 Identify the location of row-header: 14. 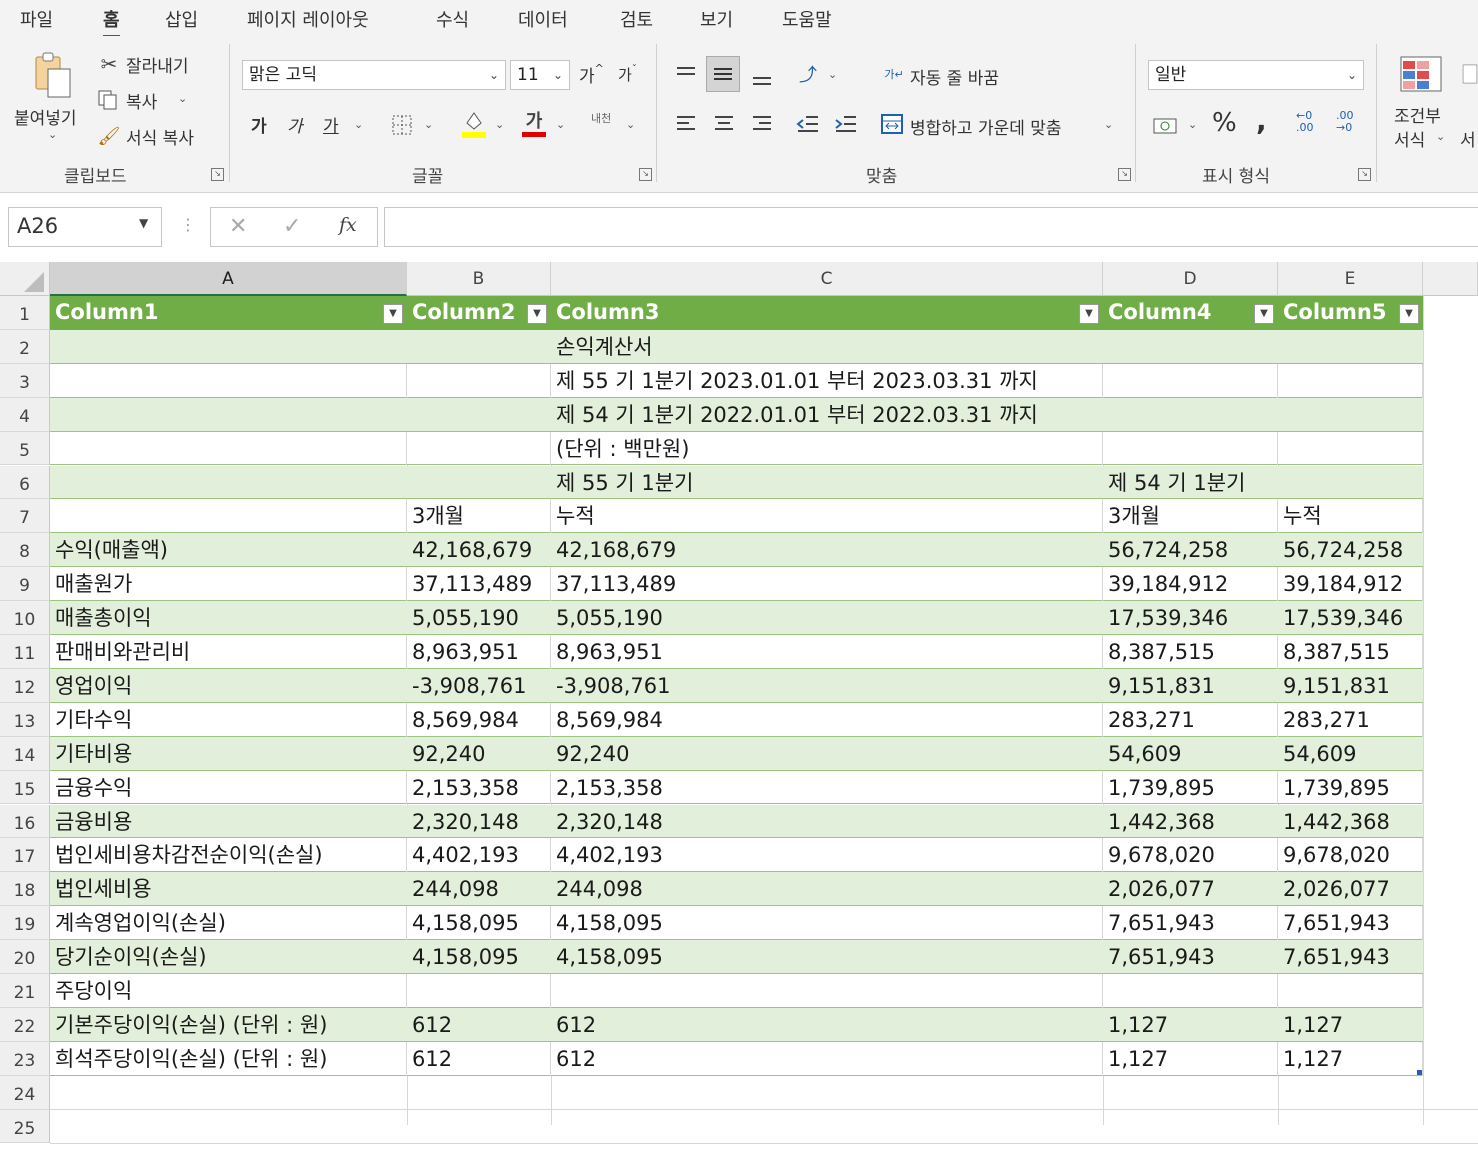
(25, 753).